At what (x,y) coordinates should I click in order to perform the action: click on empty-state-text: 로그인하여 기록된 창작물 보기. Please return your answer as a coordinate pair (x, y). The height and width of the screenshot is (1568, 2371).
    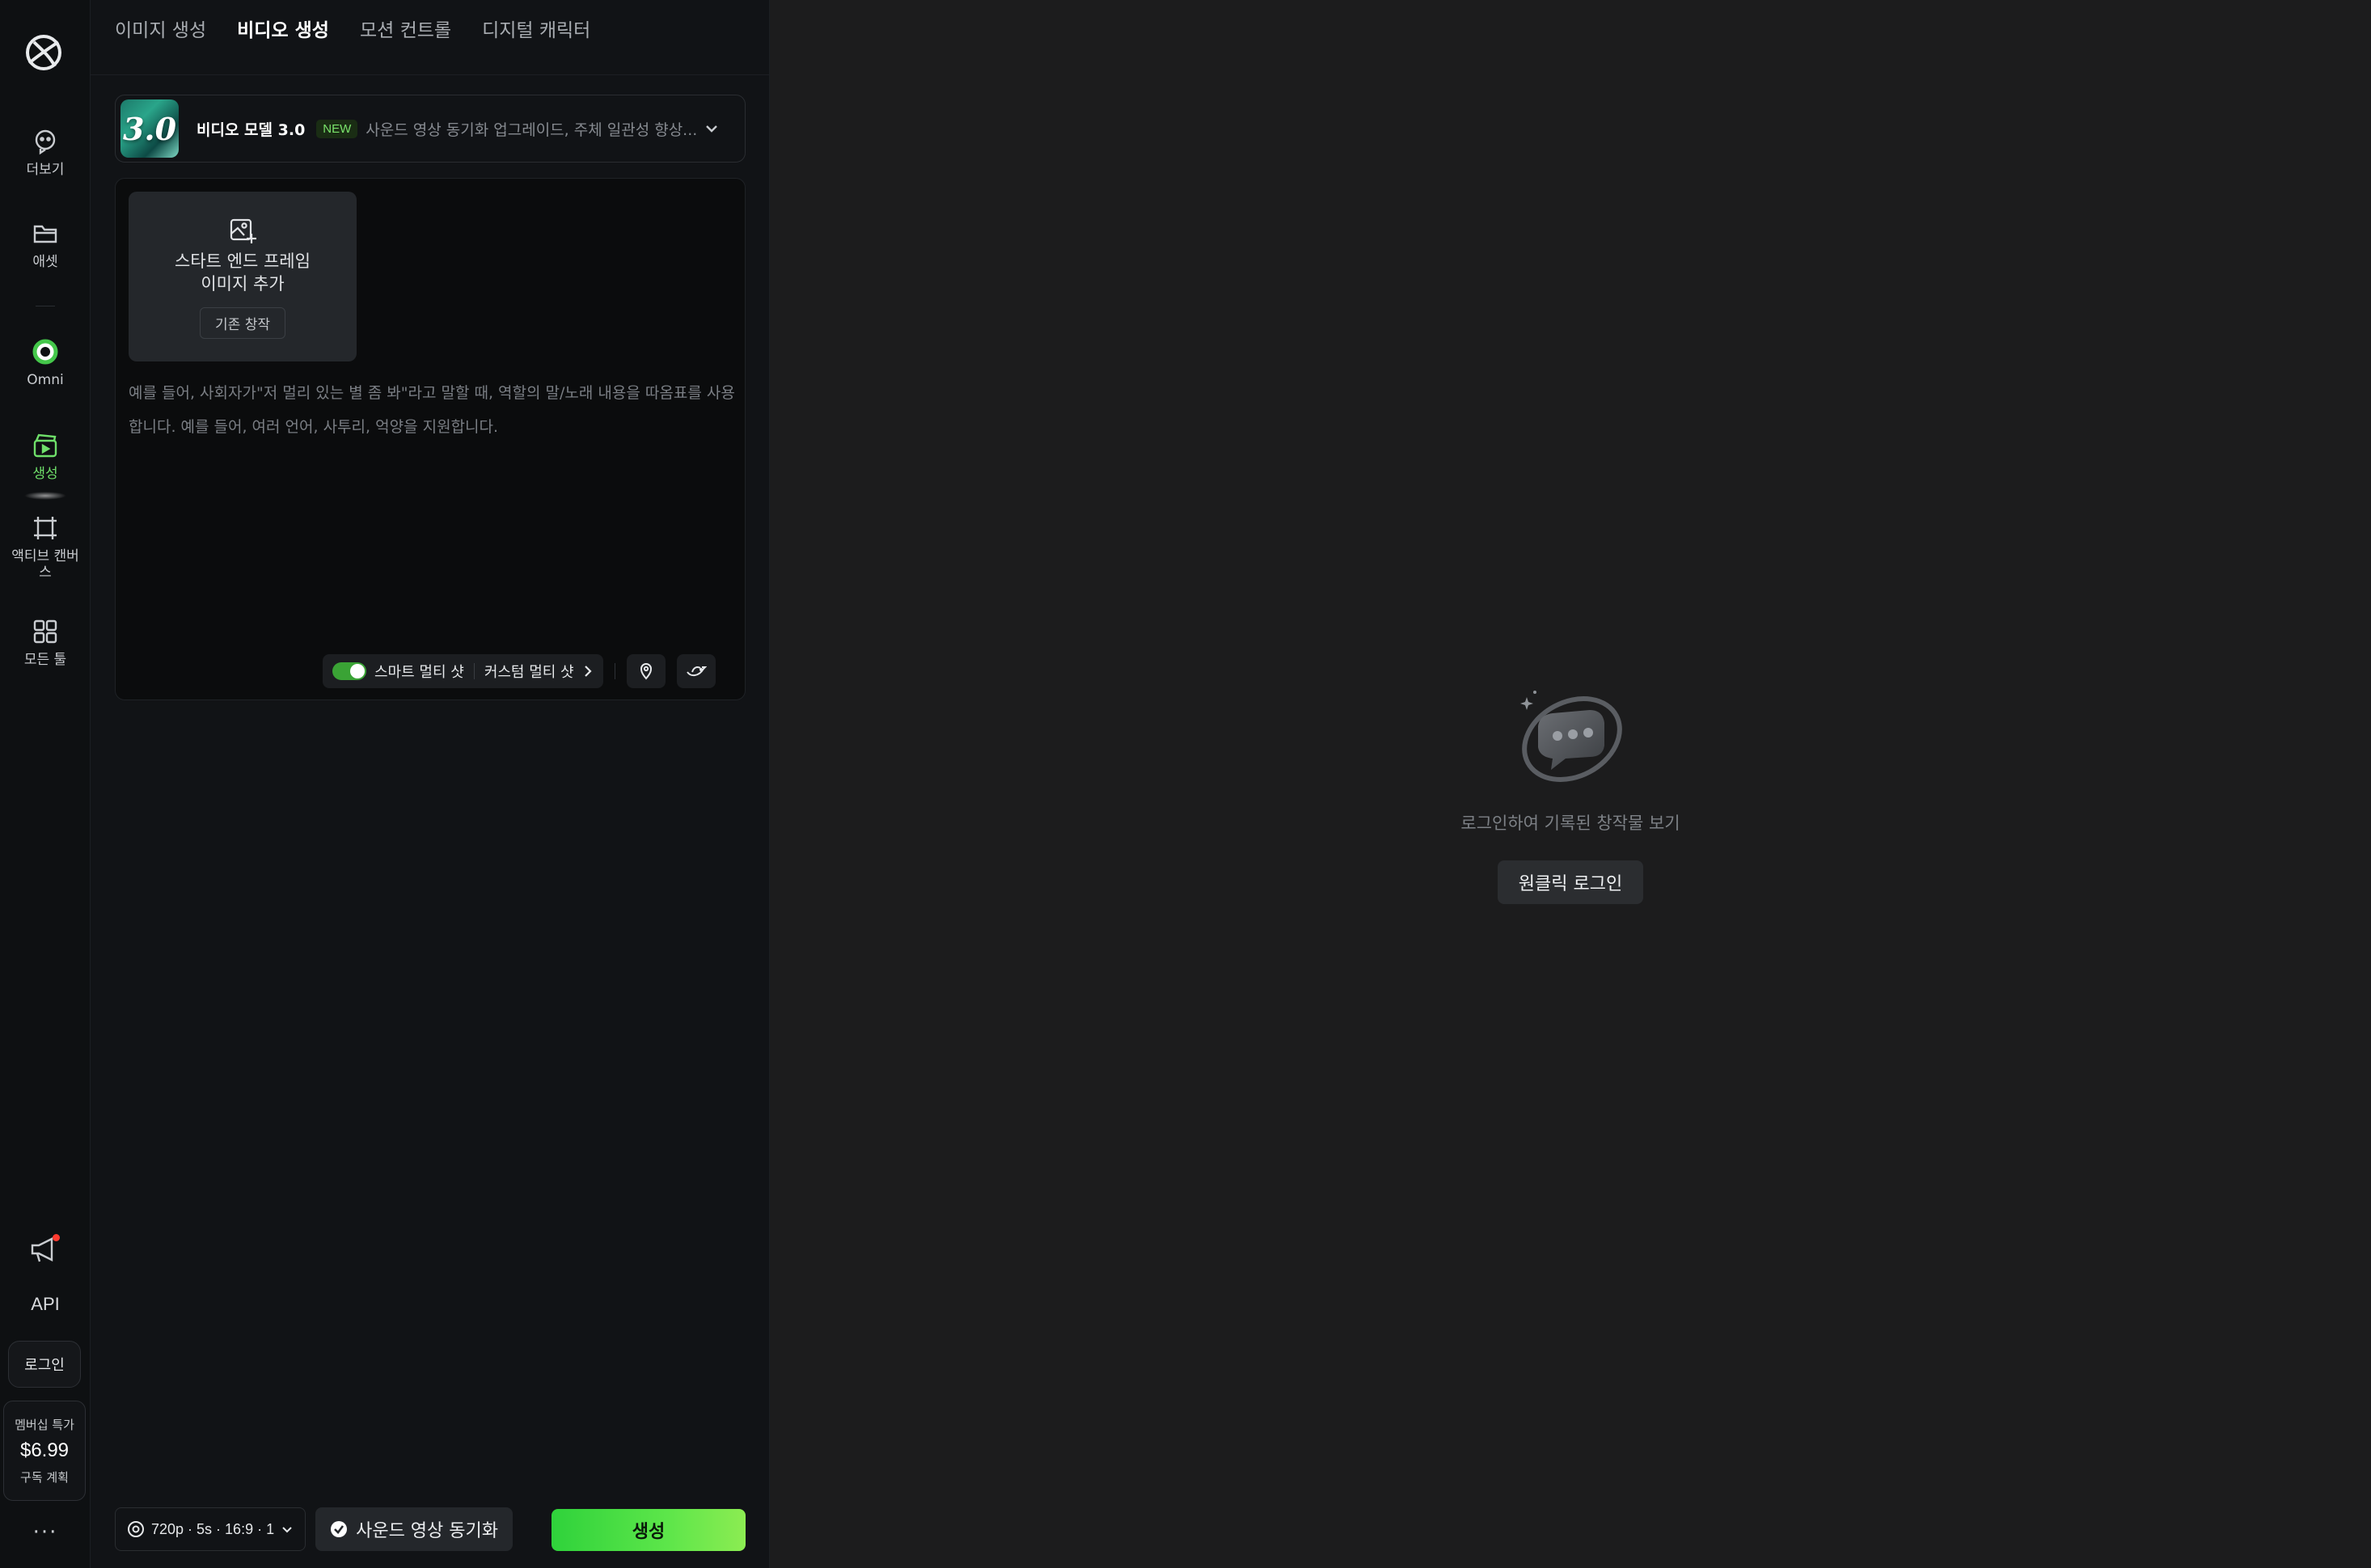
    Looking at the image, I should click on (1570, 823).